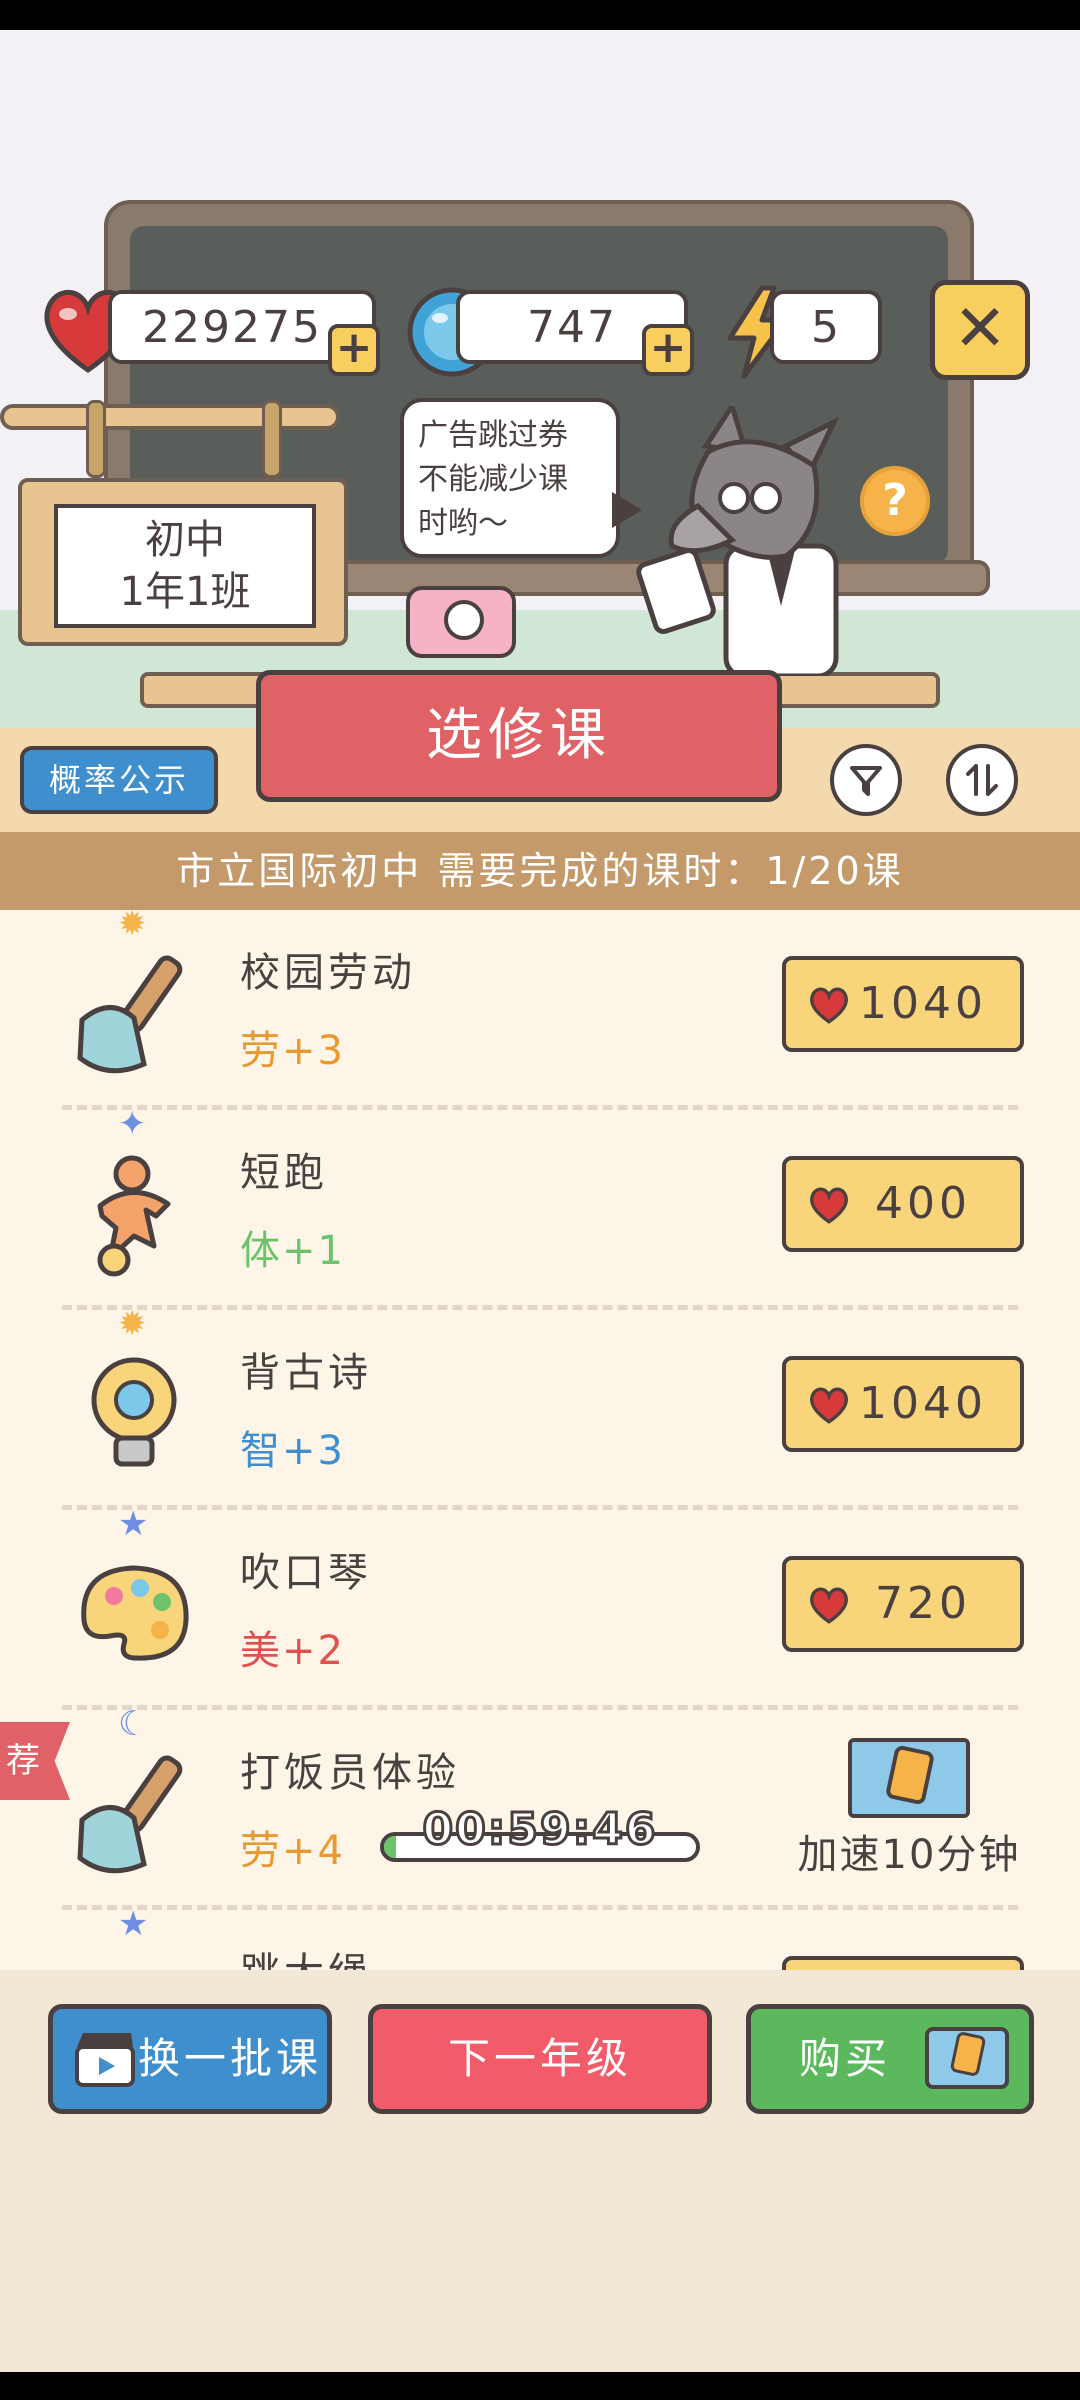  I want to click on wolf-teacher, so click(738, 541).